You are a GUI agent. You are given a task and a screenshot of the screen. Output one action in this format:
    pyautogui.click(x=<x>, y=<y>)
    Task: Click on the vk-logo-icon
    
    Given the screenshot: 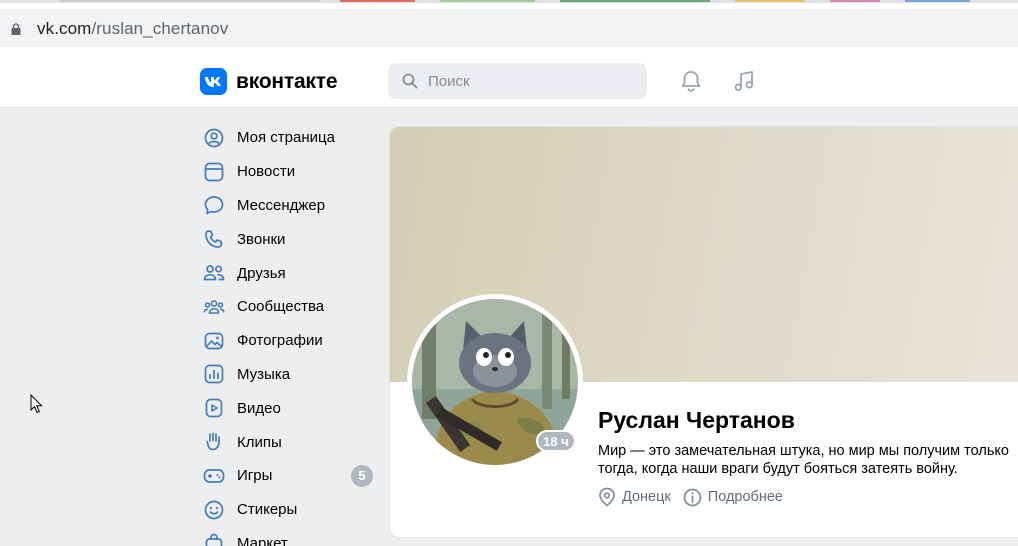 What is the action you would take?
    pyautogui.click(x=213, y=81)
    